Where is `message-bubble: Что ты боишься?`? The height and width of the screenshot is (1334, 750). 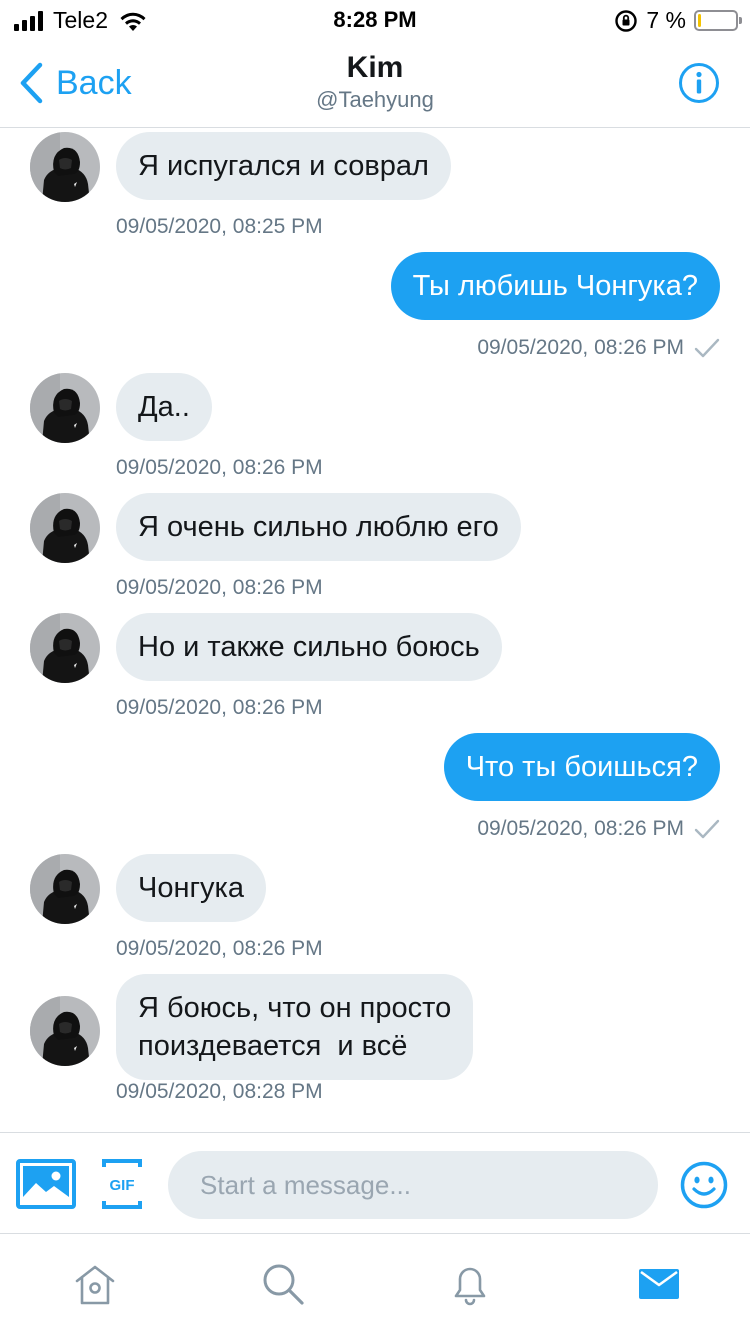 message-bubble: Что ты боишься? is located at coordinates (581, 767).